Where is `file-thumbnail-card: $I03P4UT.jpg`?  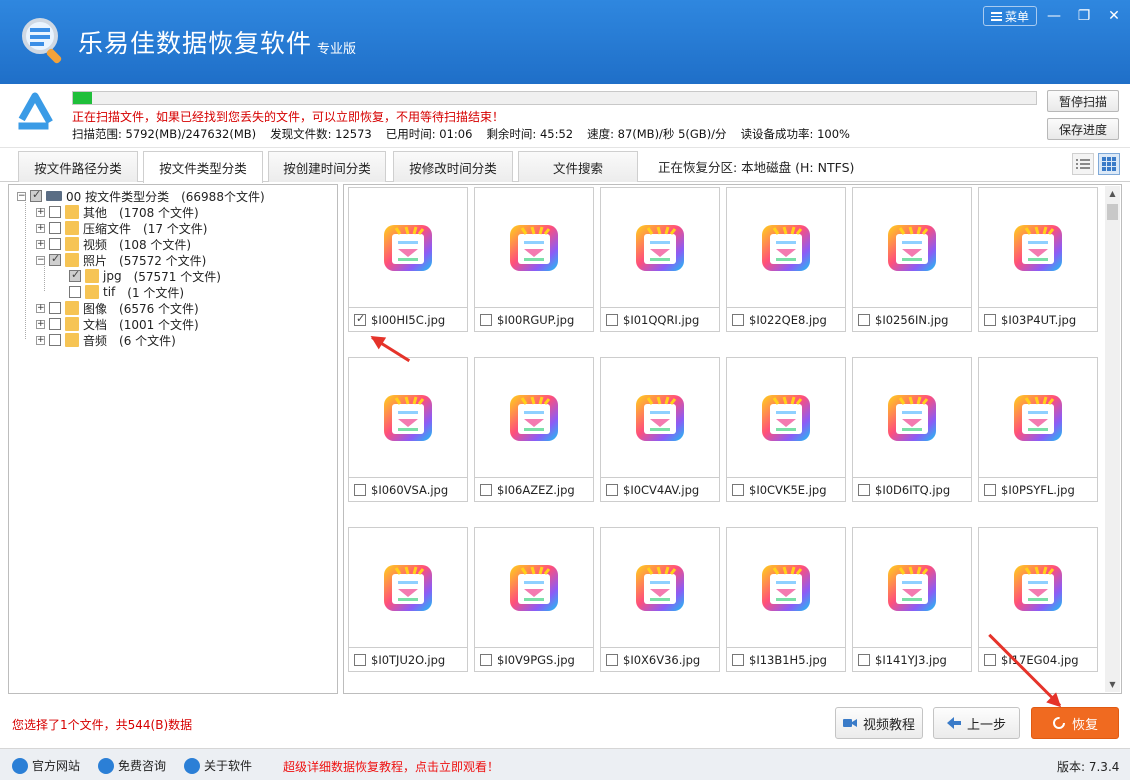 file-thumbnail-card: $I03P4UT.jpg is located at coordinates (1038, 259).